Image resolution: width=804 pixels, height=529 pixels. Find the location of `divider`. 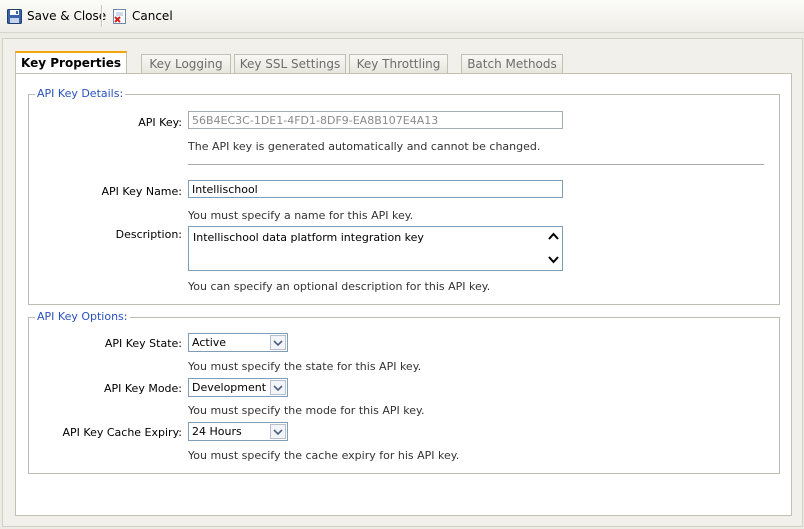

divider is located at coordinates (476, 164).